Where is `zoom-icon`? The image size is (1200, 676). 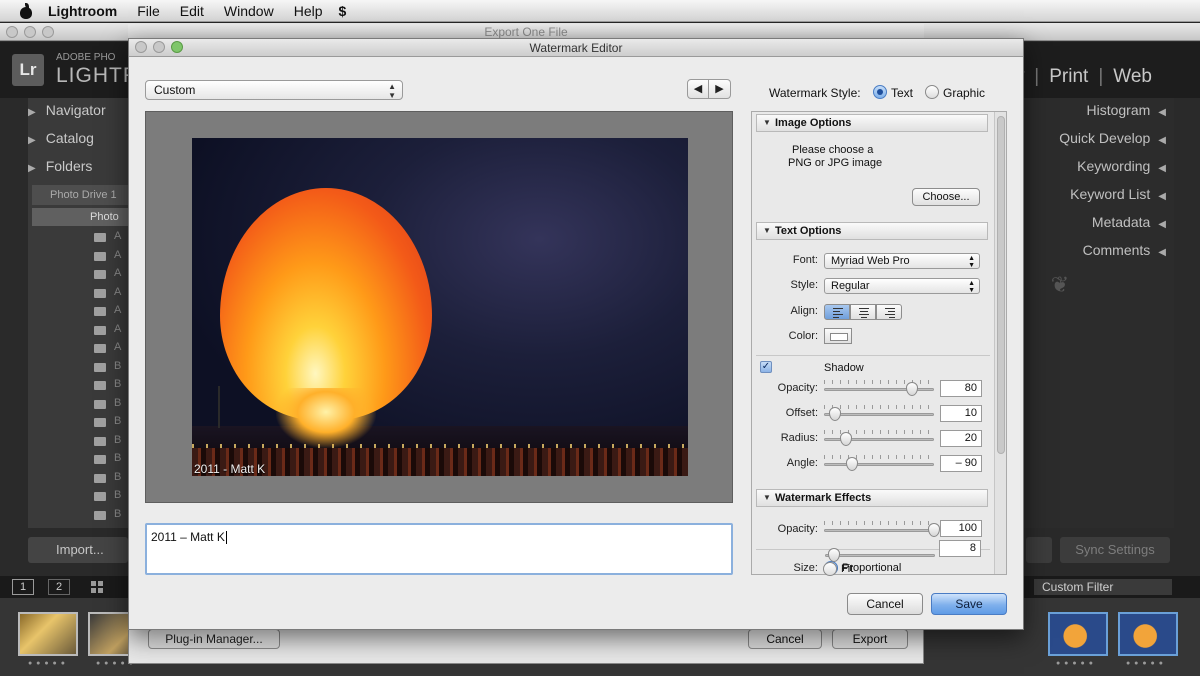
zoom-icon is located at coordinates (177, 47).